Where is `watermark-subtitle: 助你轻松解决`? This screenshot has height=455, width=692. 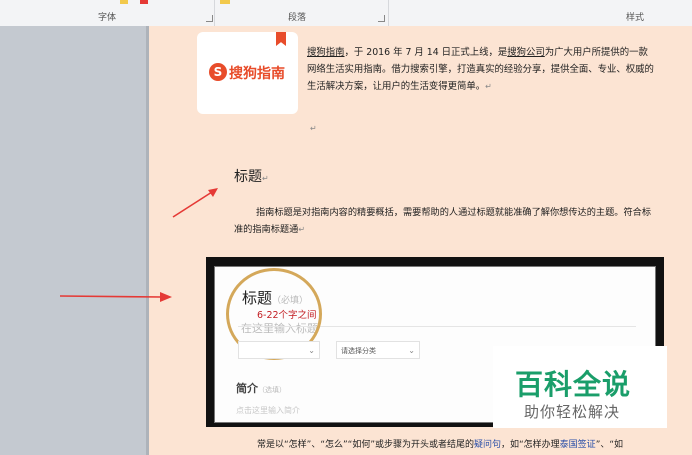 watermark-subtitle: 助你轻松解决 is located at coordinates (572, 412).